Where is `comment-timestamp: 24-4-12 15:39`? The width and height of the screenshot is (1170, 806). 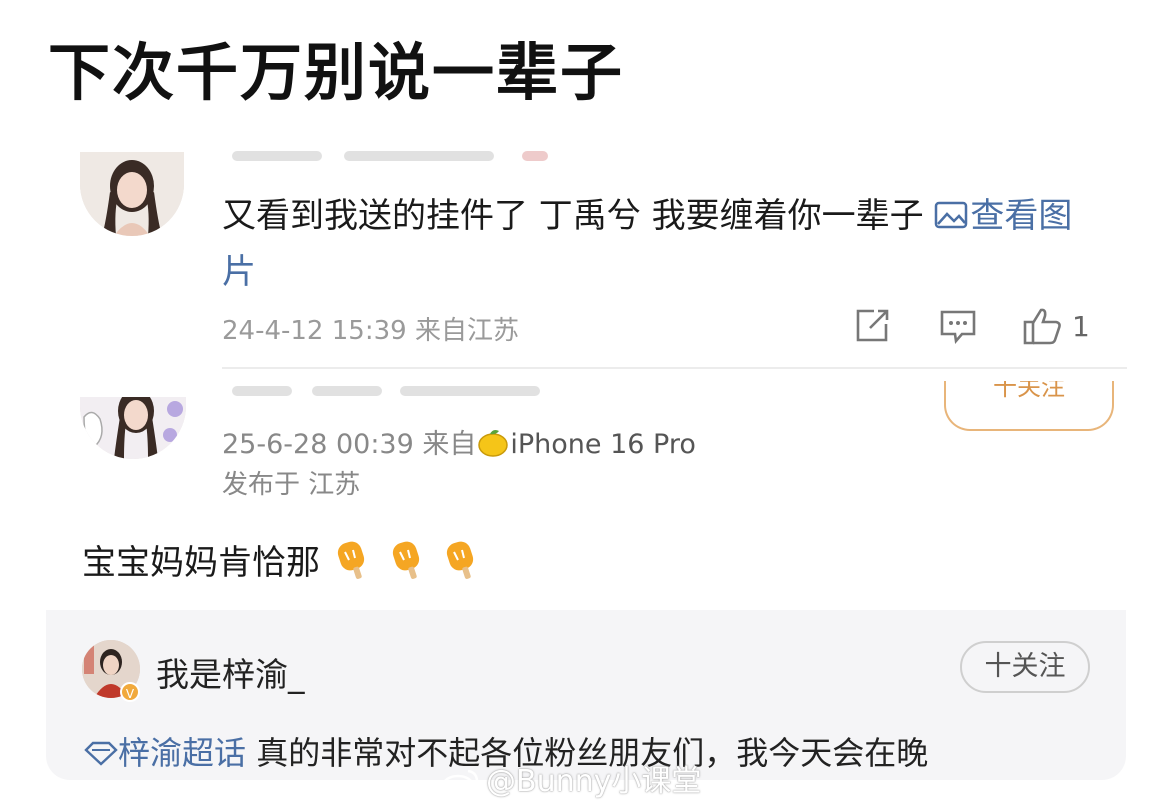 comment-timestamp: 24-4-12 15:39 is located at coordinates (314, 331).